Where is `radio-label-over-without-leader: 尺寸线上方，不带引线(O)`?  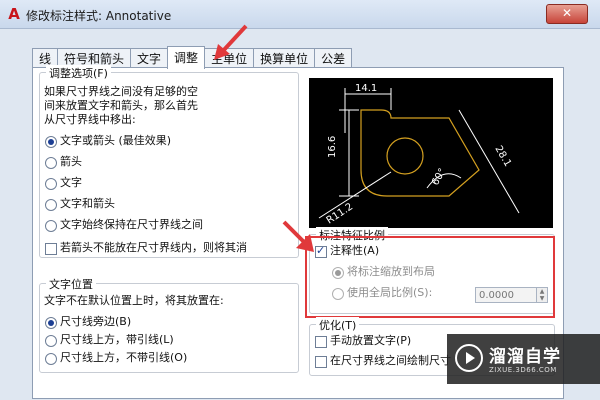 radio-label-over-without-leader: 尺寸线上方，不带引线(O) is located at coordinates (123, 358).